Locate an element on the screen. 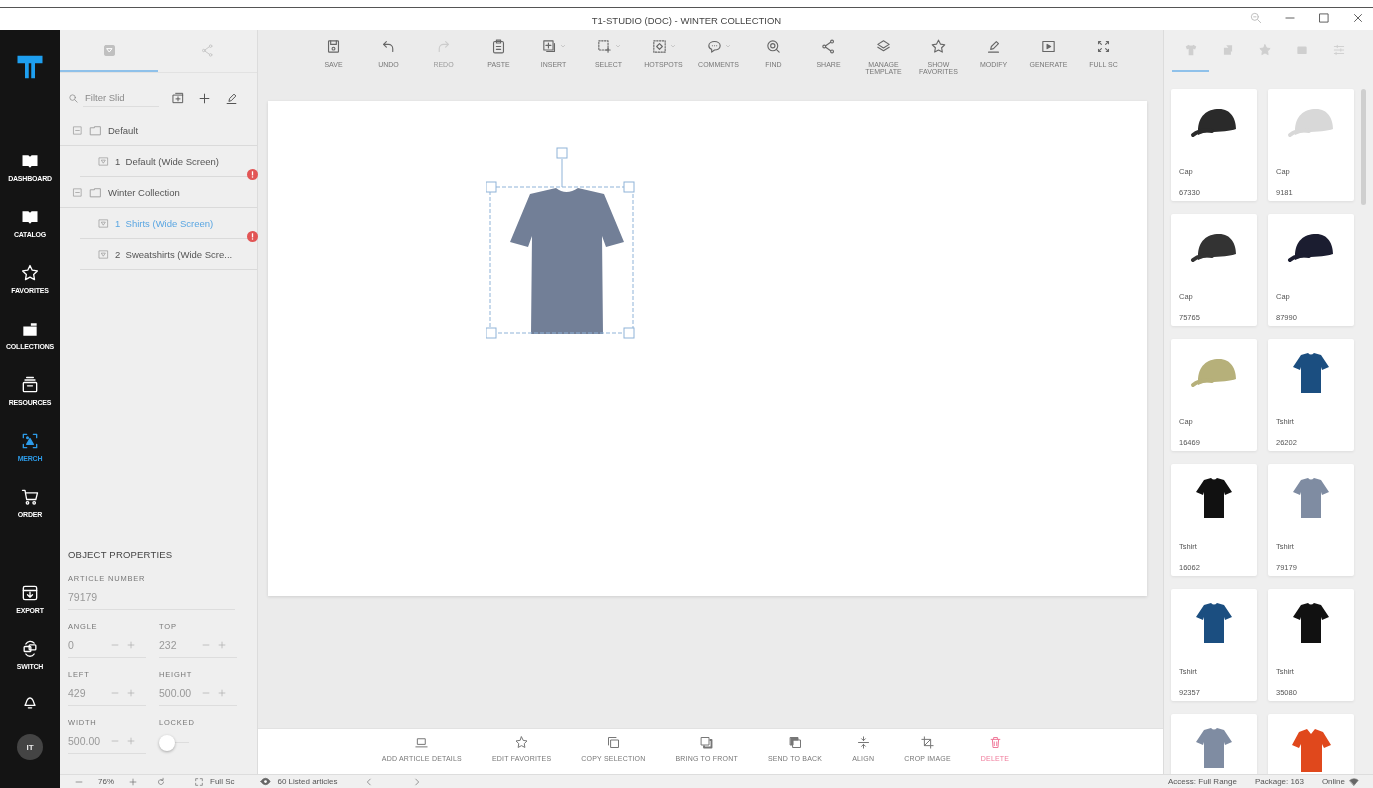  zoom-in-icon is located at coordinates (133, 781).